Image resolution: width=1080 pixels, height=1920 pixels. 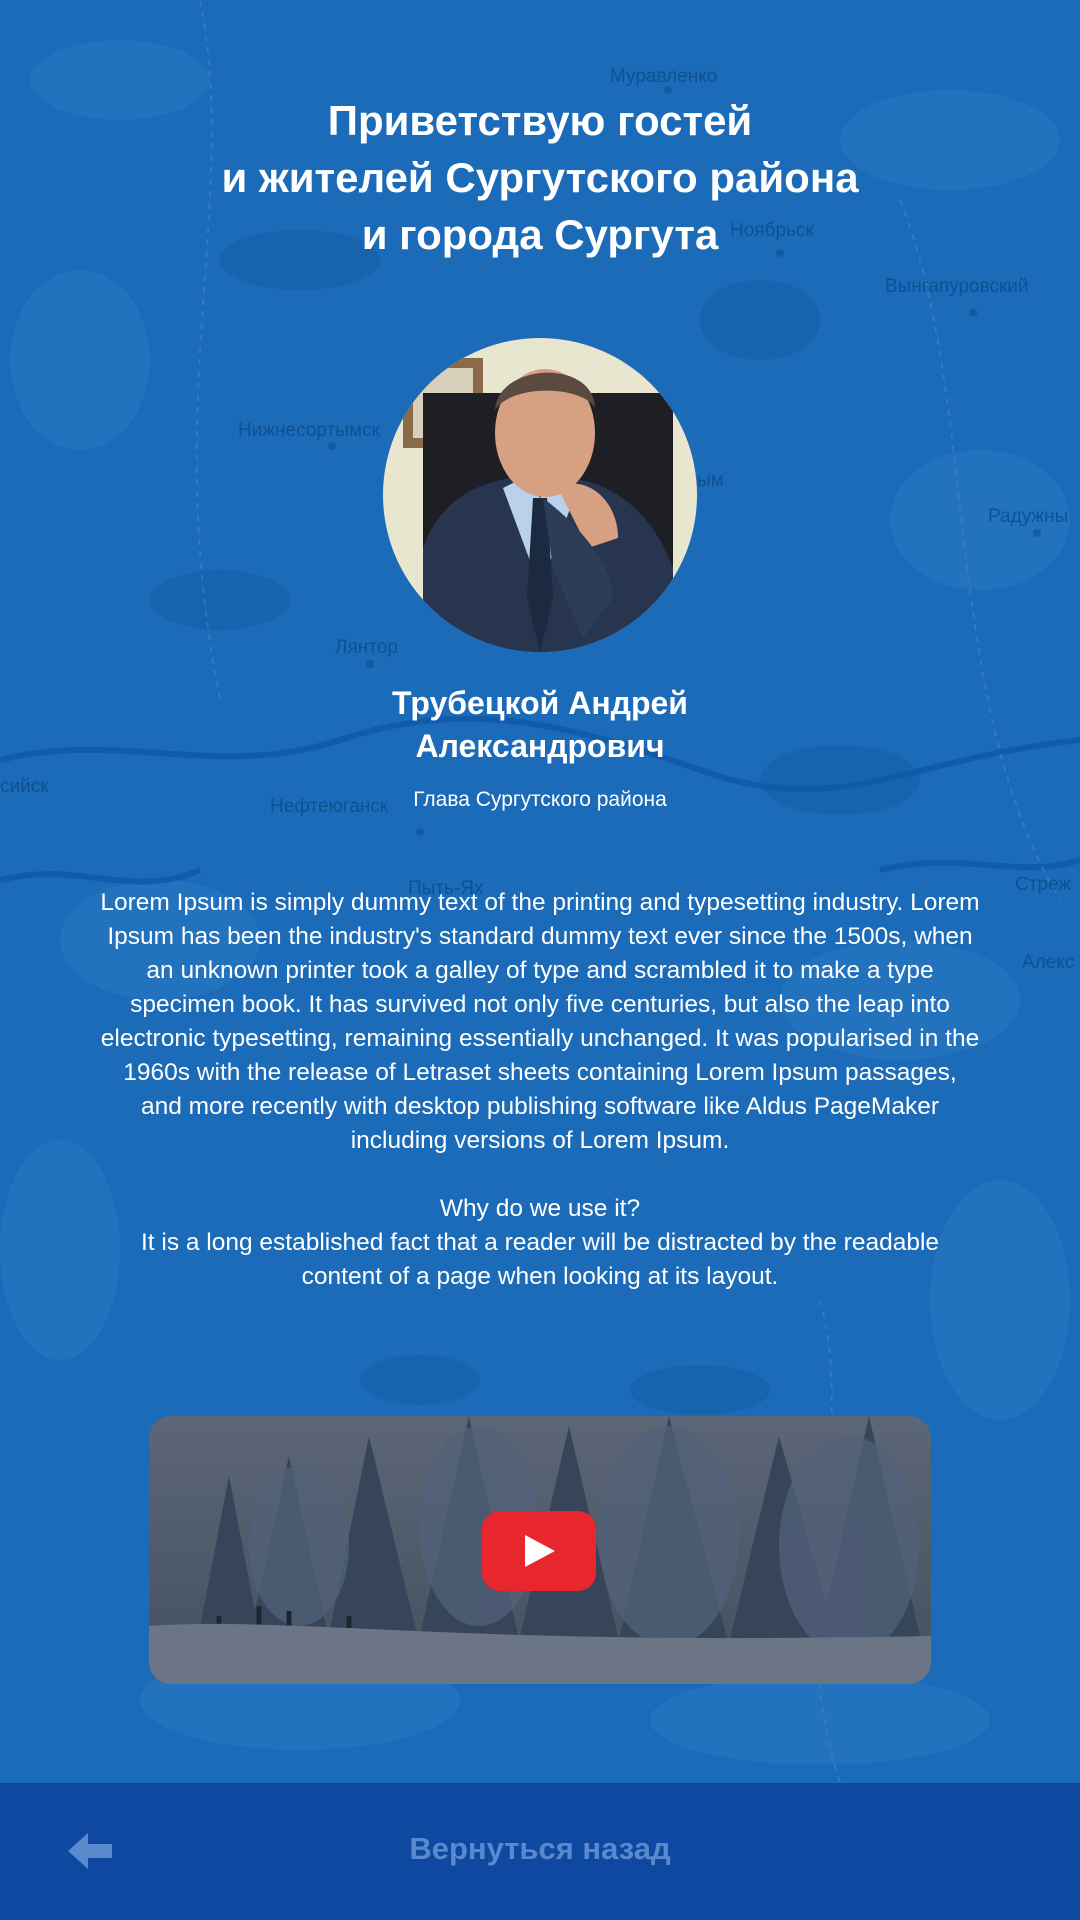 I want to click on play-triangle-icon, so click(x=540, y=1551).